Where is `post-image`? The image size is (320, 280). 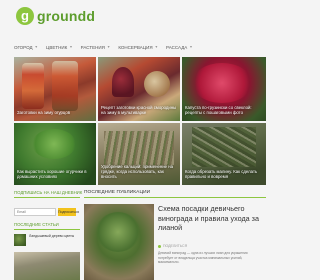
post-image is located at coordinates (119, 242).